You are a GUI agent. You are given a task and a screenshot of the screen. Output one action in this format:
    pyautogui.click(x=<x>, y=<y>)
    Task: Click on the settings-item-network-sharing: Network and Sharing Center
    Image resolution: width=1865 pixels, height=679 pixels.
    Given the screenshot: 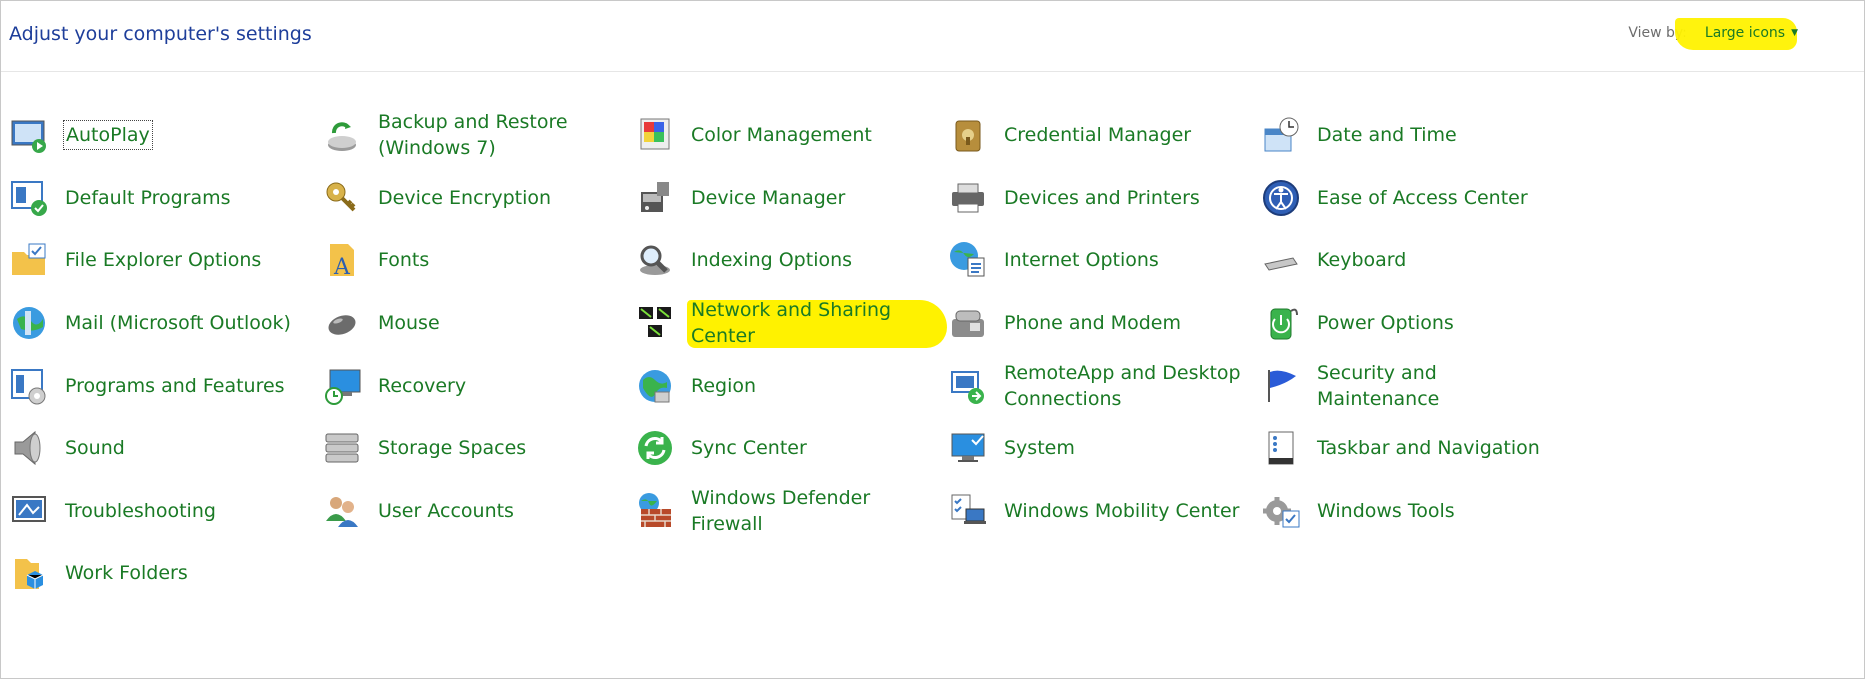 What is the action you would take?
    pyautogui.click(x=791, y=323)
    